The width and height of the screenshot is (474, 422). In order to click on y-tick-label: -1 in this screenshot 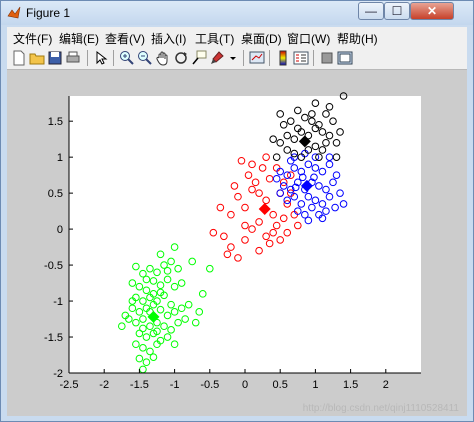, I will do `click(58, 302)`.